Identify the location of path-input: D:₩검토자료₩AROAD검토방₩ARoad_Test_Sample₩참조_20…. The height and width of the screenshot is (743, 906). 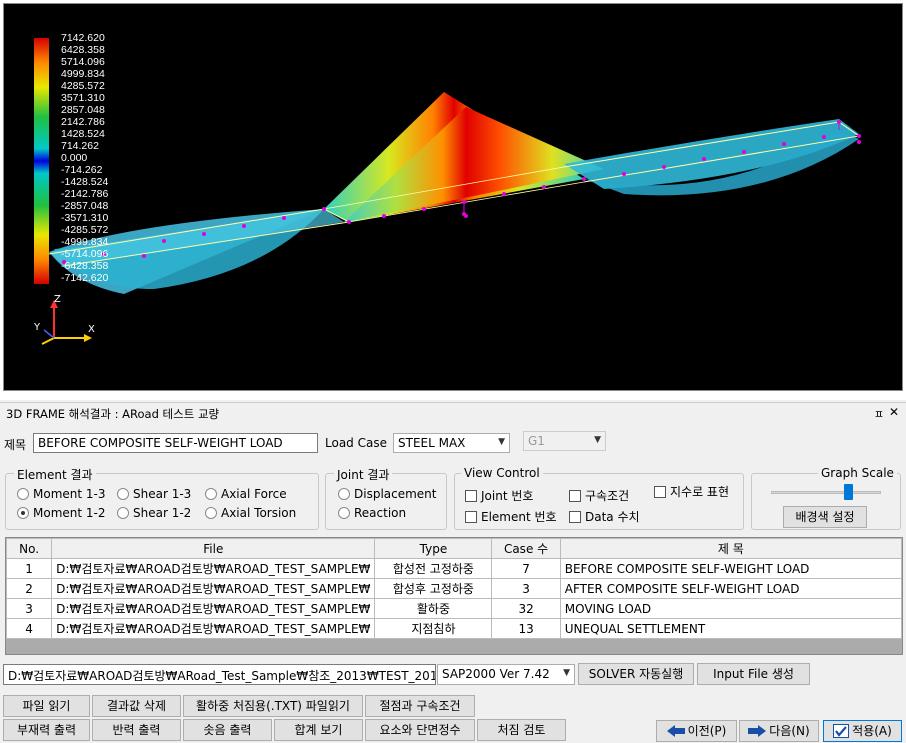
(219, 674).